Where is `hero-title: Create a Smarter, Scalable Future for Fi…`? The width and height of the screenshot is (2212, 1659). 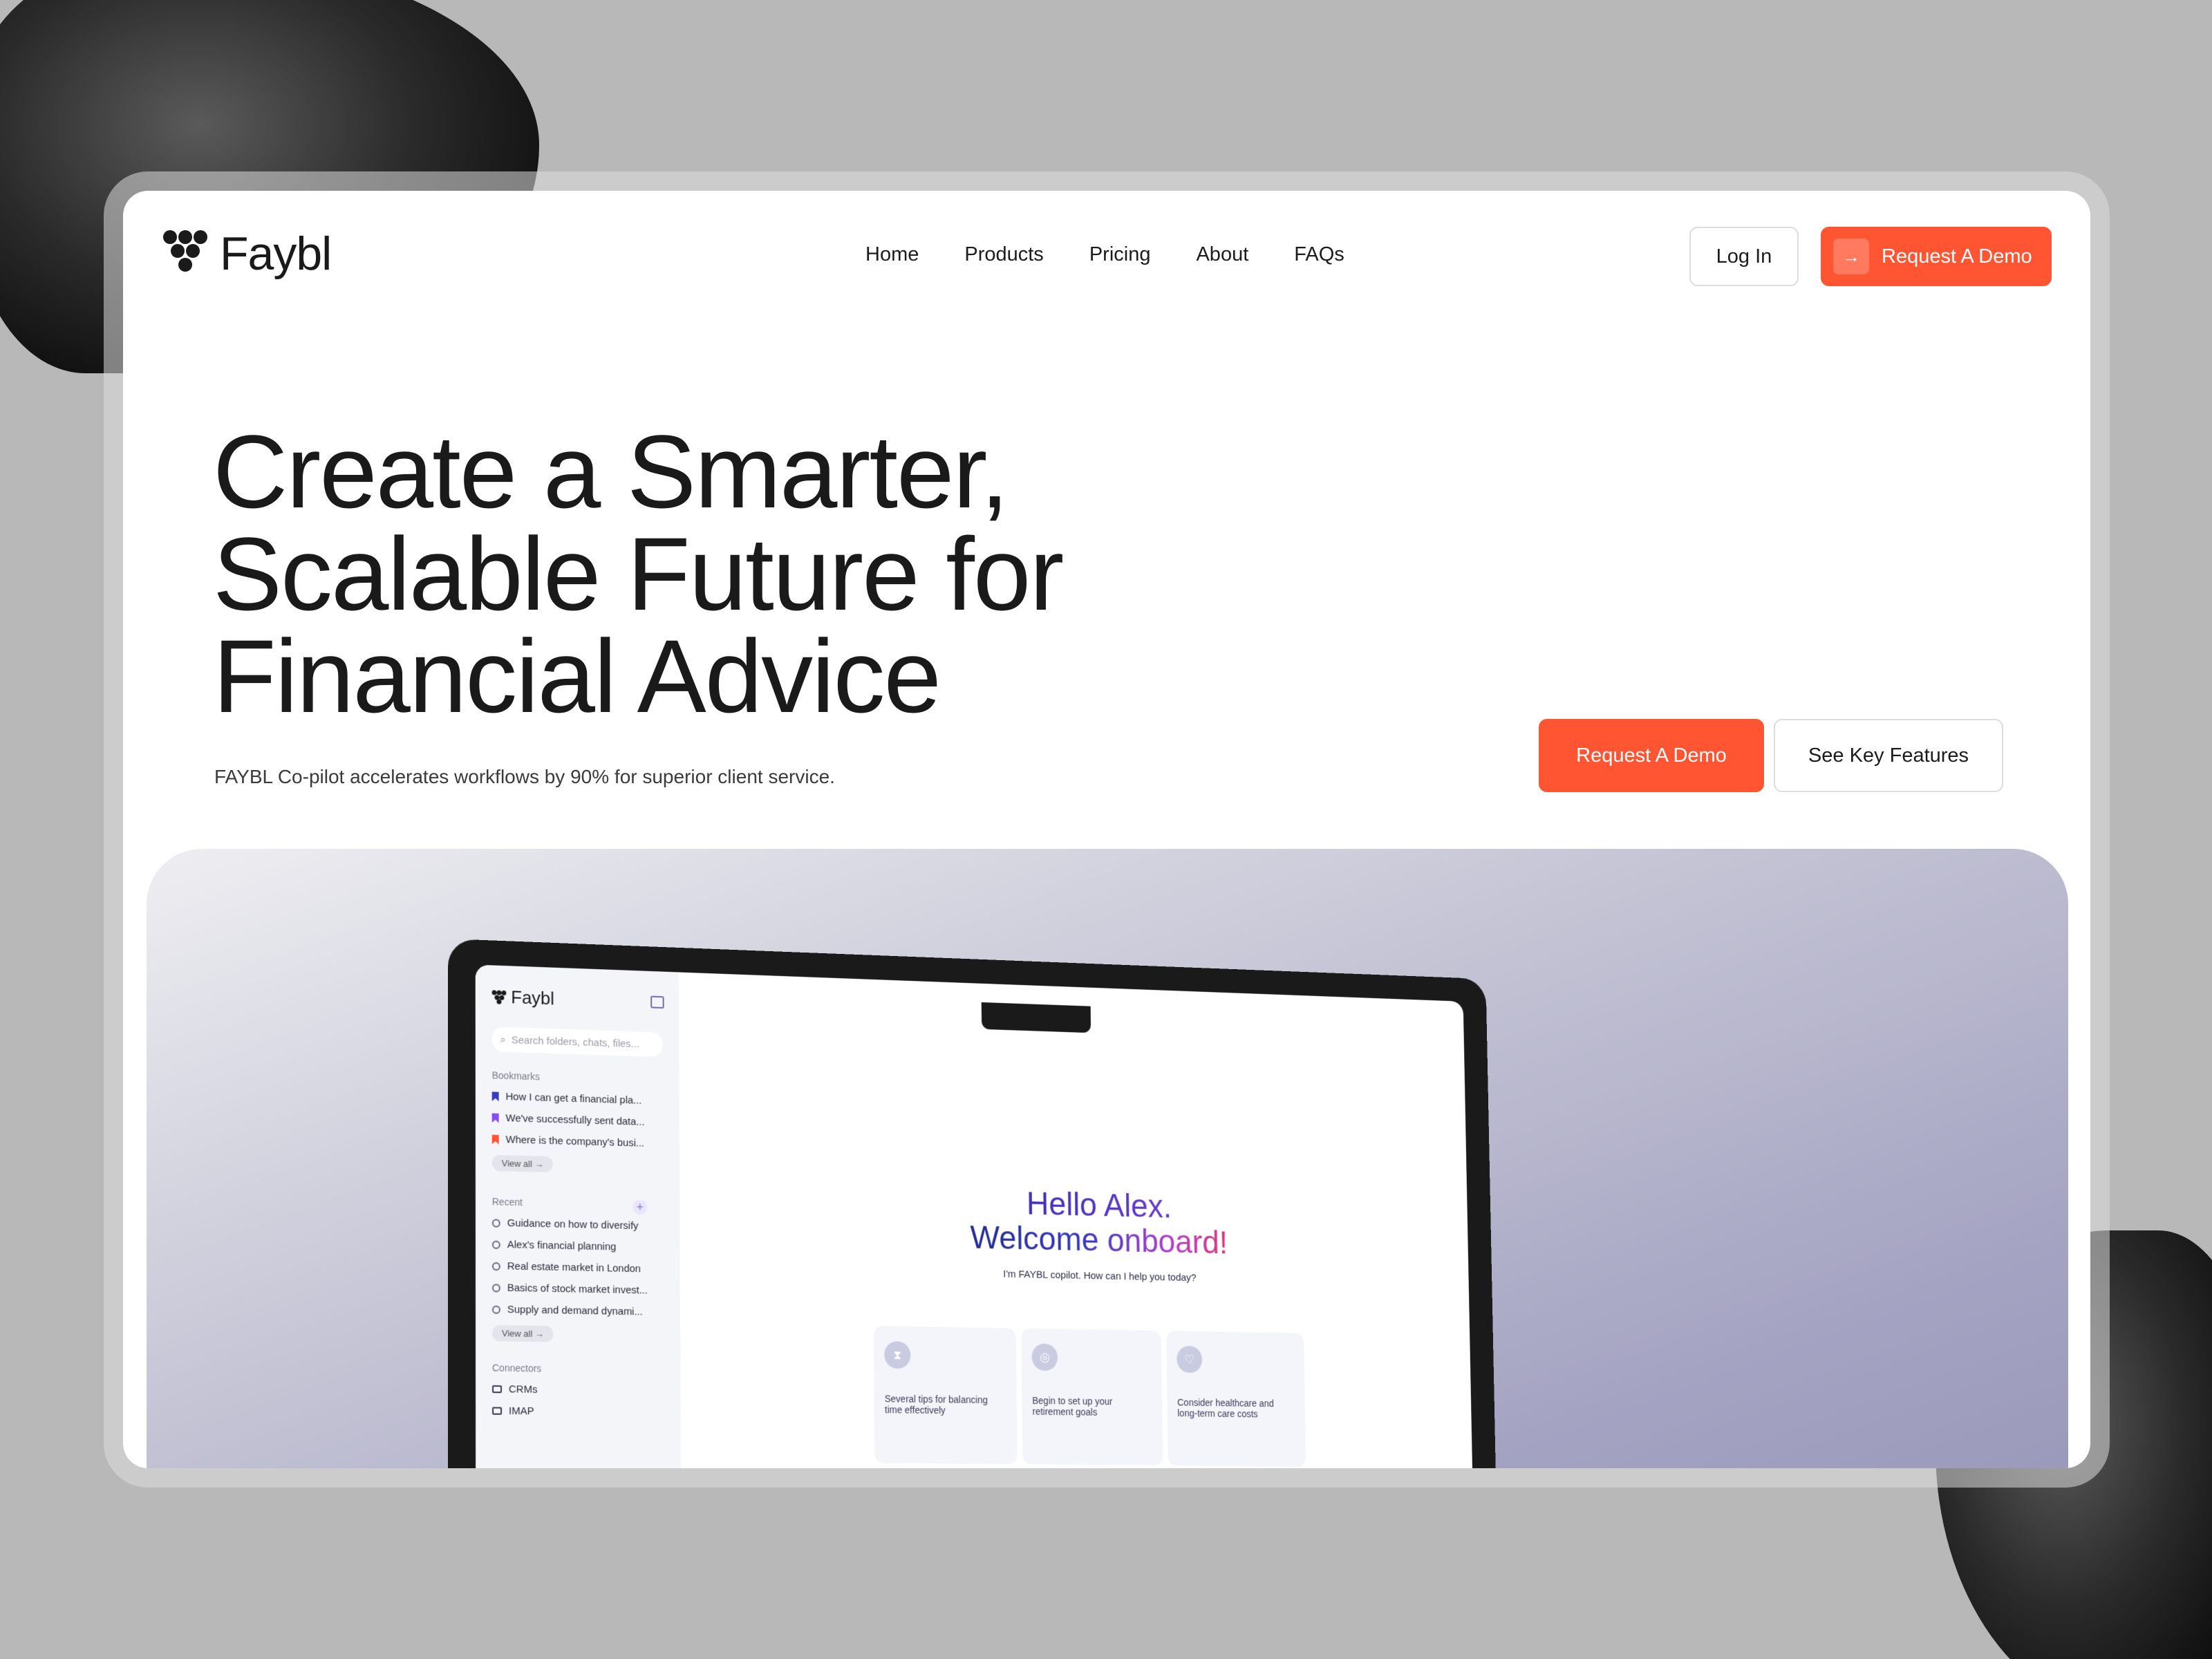
hero-title: Create a Smarter, Scalable Future for Fi… is located at coordinates (732, 574).